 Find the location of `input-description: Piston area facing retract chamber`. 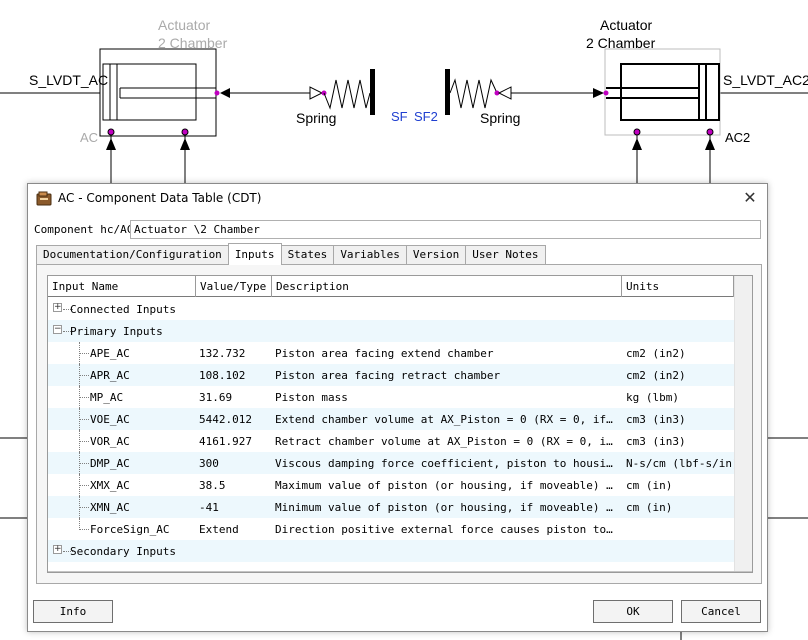

input-description: Piston area facing retract chamber is located at coordinates (388, 375).